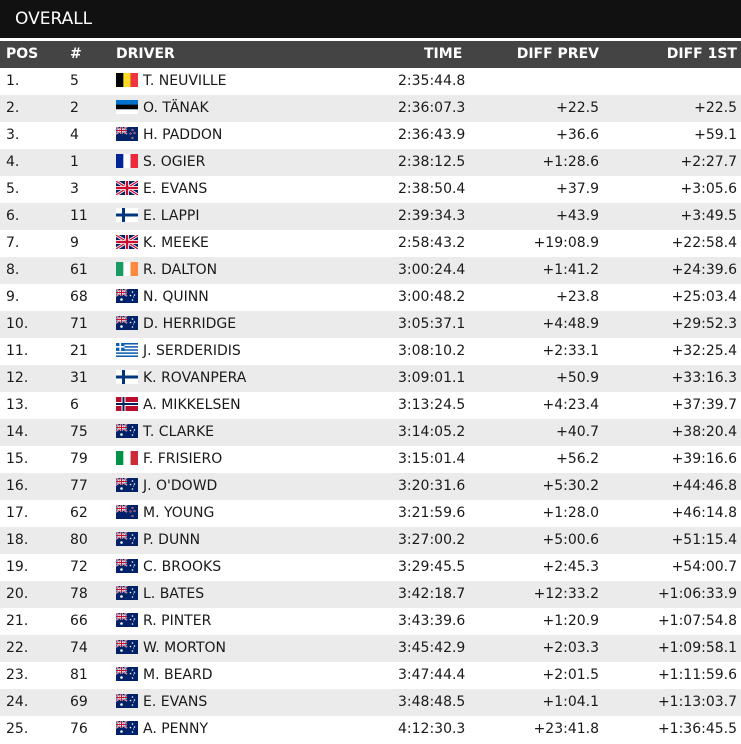 Image resolution: width=741 pixels, height=744 pixels. I want to click on car-number-cell: 66, so click(79, 621).